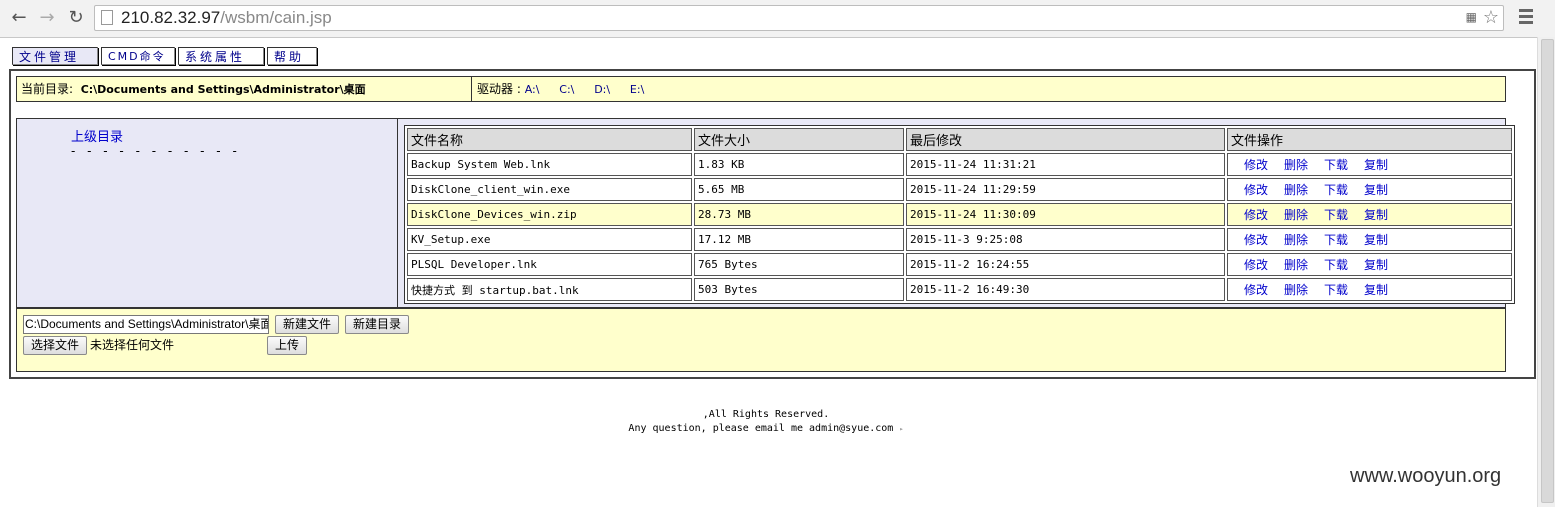  I want to click on file-modified: 2015-11-24 11:31:21, so click(1065, 164).